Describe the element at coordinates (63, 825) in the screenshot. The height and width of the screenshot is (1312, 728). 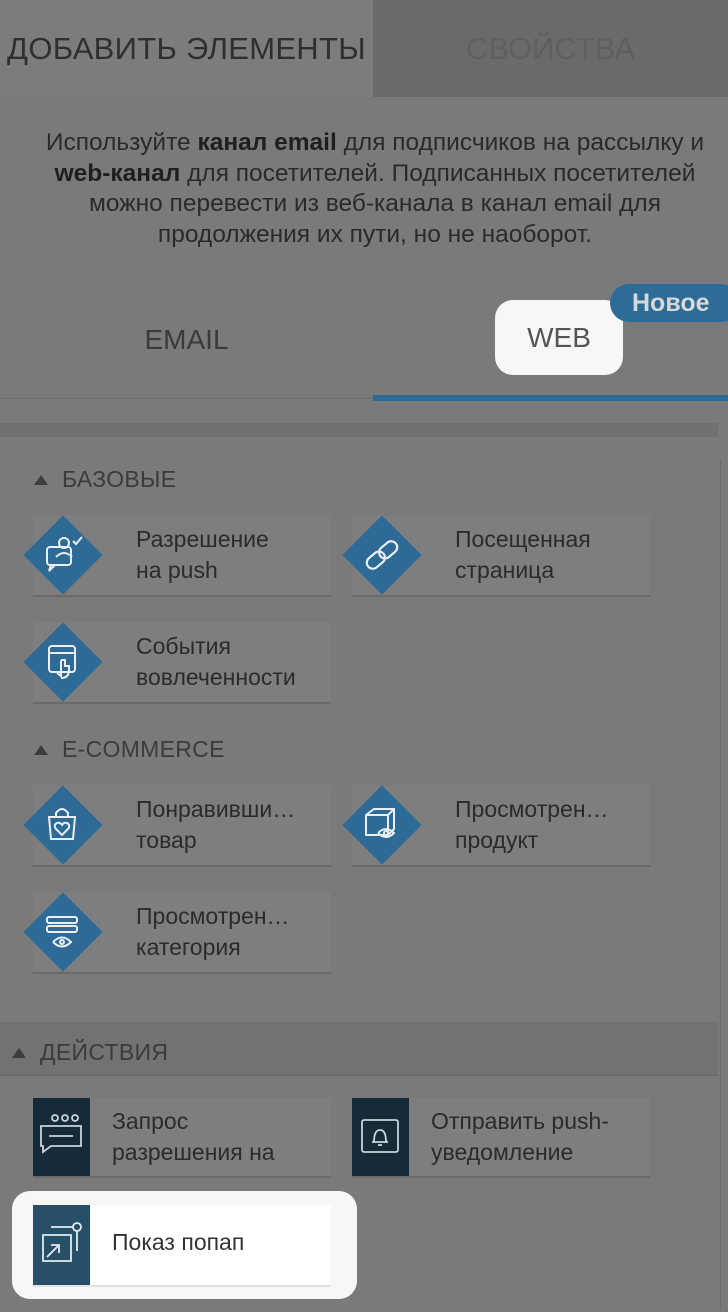
I see `bag-heart-icon` at that location.